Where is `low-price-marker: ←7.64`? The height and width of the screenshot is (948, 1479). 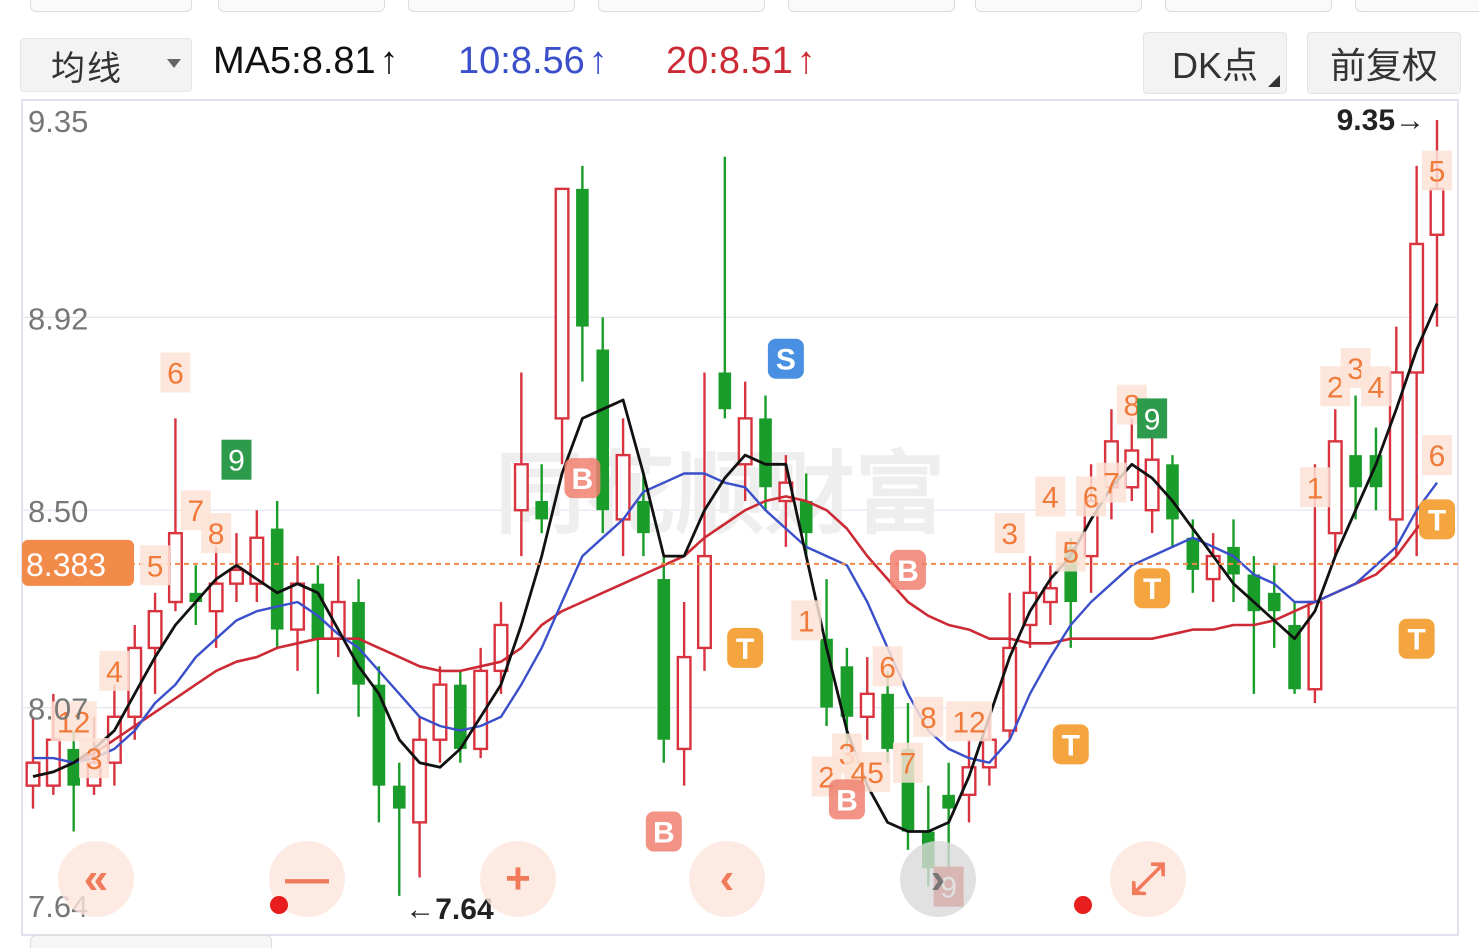
low-price-marker: ←7.64 is located at coordinates (449, 909).